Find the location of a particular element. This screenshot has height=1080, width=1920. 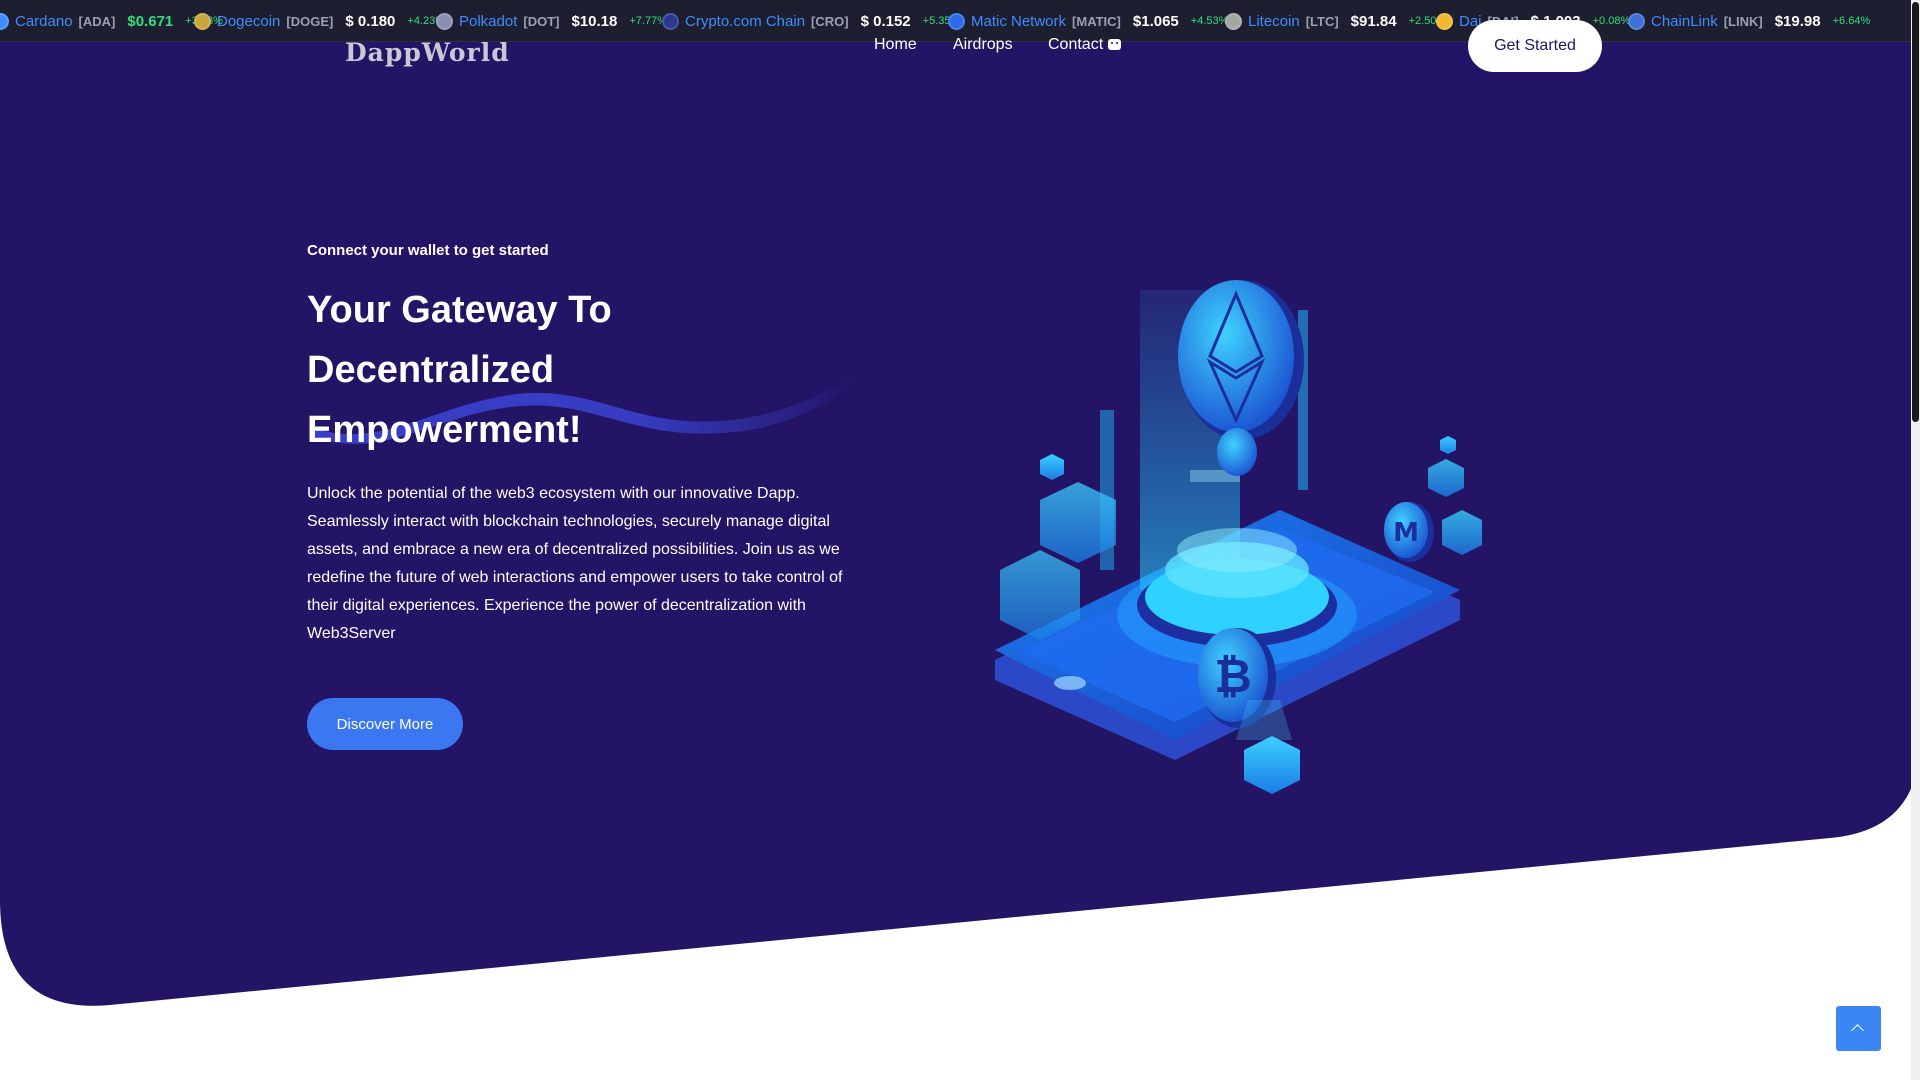

scrollbar-thumb is located at coordinates (1915, 212).